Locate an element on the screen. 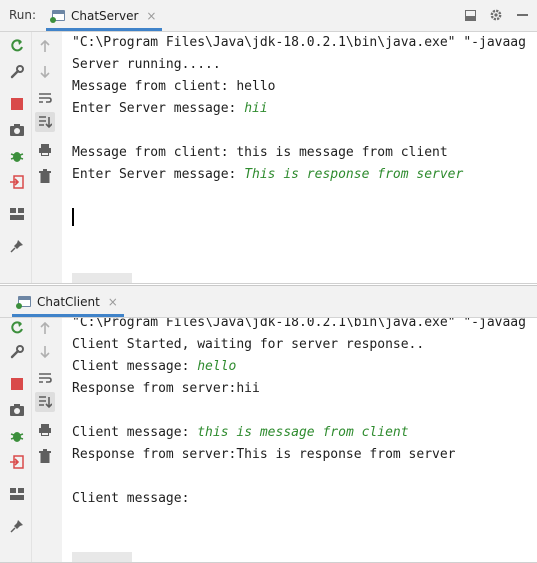  user-input-text: hello is located at coordinates (217, 366).